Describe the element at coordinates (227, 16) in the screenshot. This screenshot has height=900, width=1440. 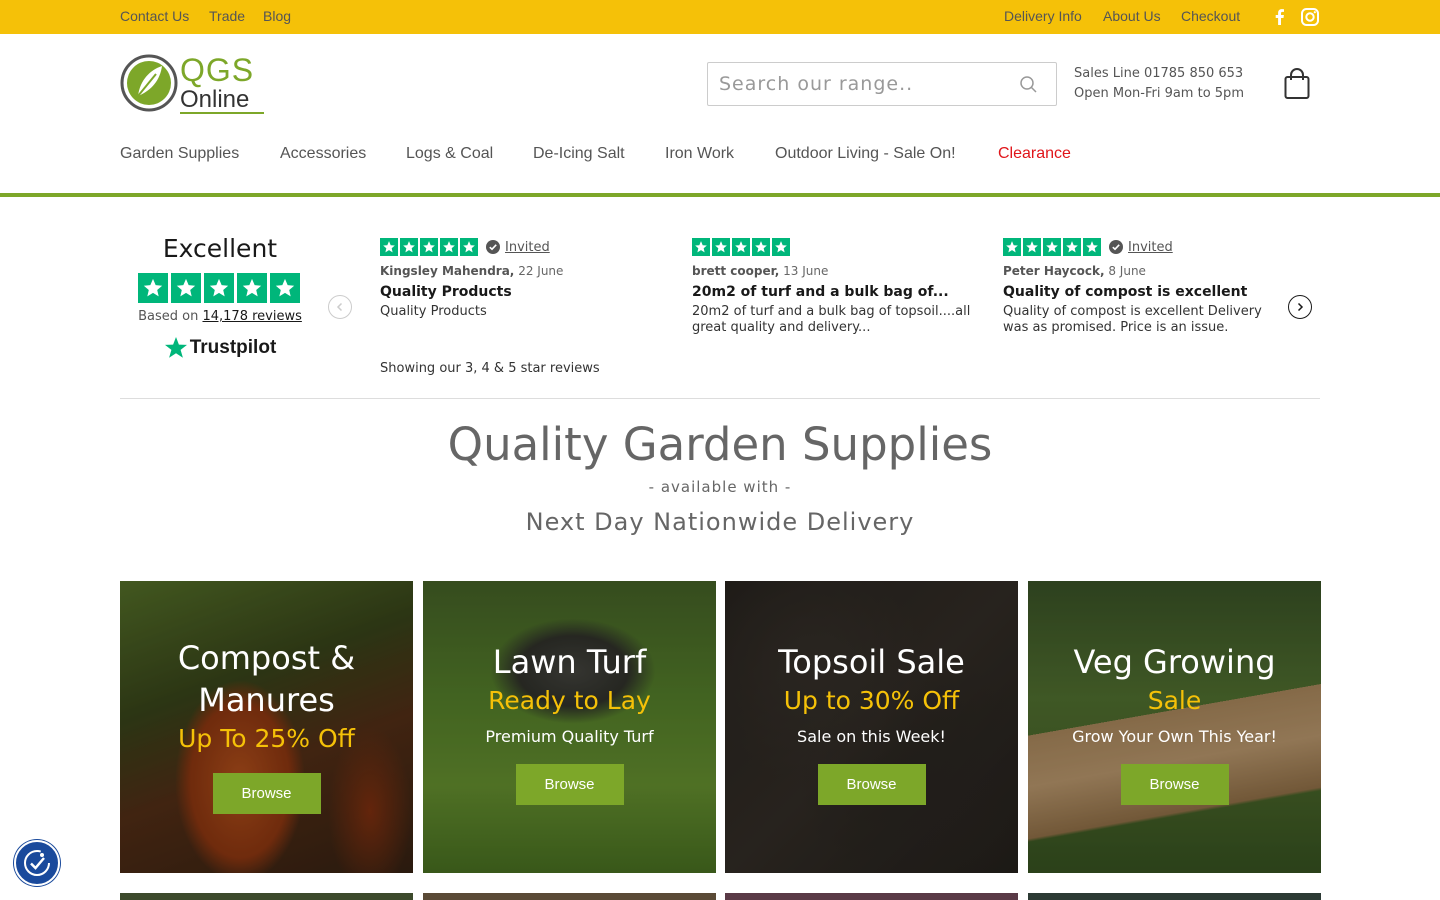
I see `trade-link: Trade` at that location.